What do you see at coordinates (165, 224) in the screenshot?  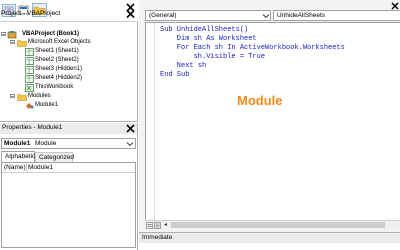 I see `scroll-left-icon: ◂` at bounding box center [165, 224].